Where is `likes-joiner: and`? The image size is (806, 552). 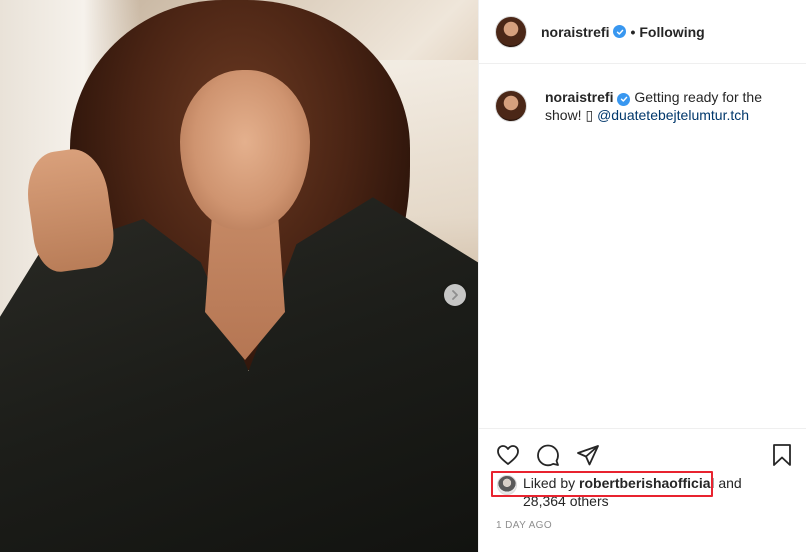 likes-joiner: and is located at coordinates (730, 483).